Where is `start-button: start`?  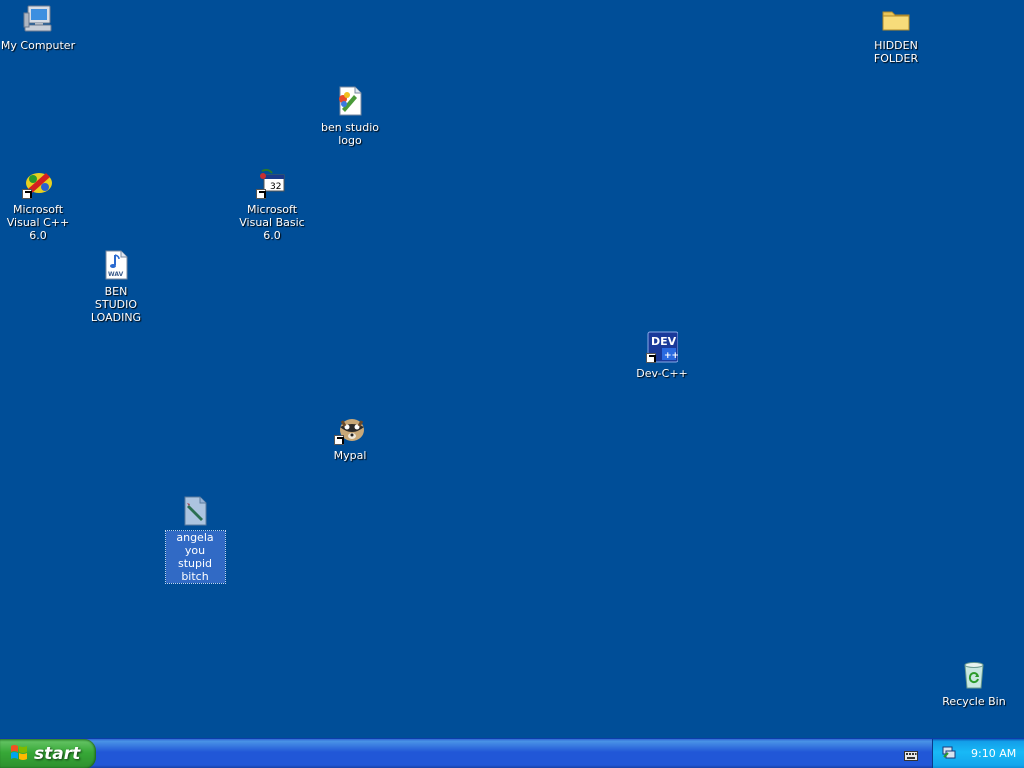
start-button: start is located at coordinates (48, 753).